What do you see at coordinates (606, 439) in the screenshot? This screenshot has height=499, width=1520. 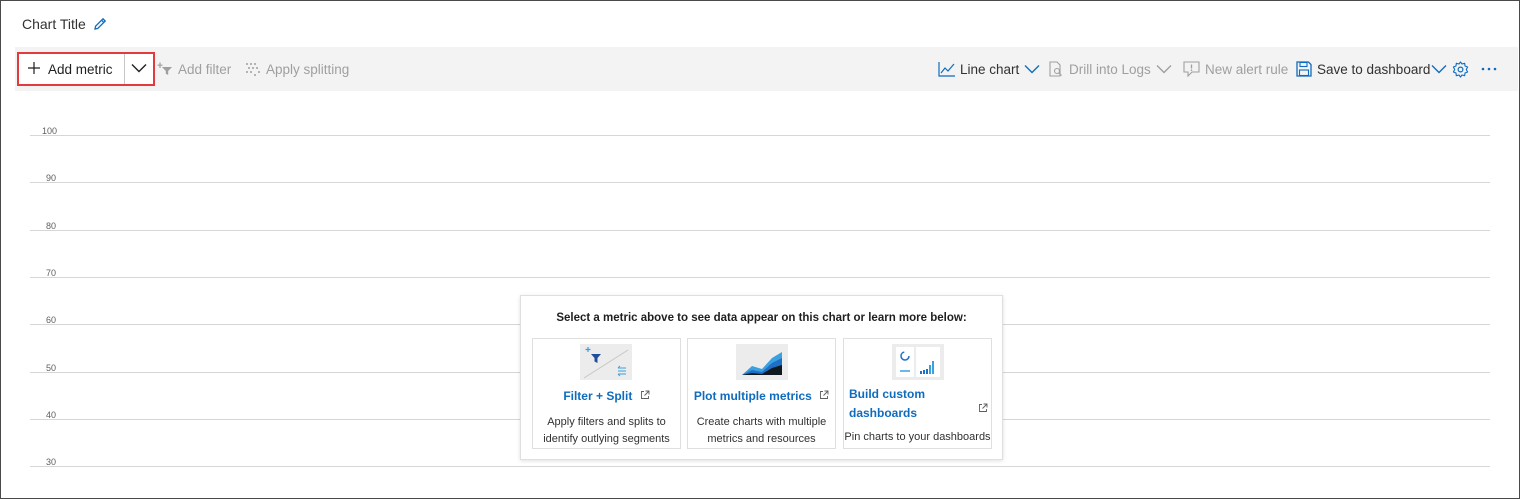 I see `filter-split-desc-2: identify outlying segments` at bounding box center [606, 439].